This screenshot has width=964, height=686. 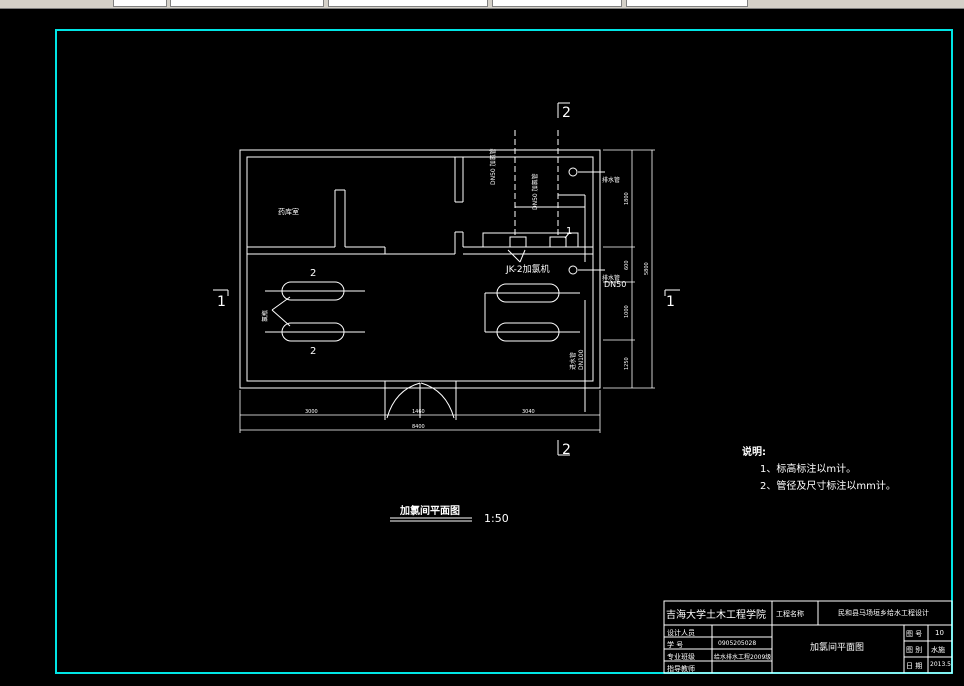 What do you see at coordinates (808, 469) in the screenshot?
I see `note-item-1: 1、标高标注以m计。` at bounding box center [808, 469].